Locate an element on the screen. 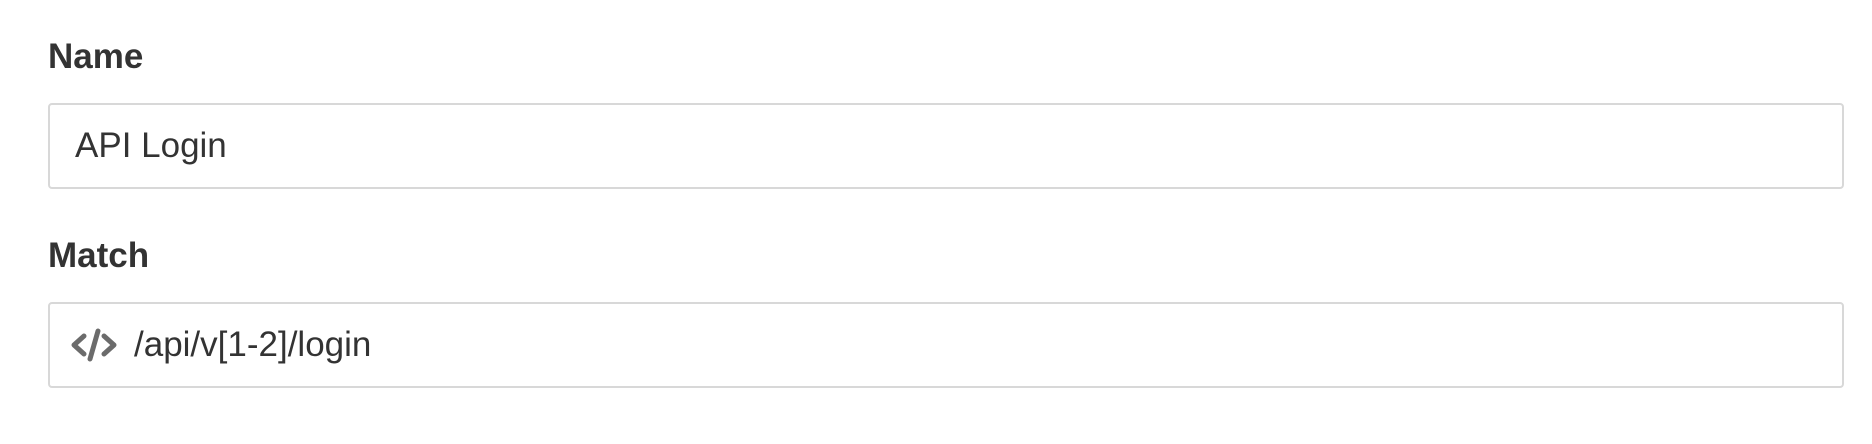 This screenshot has height=444, width=1872. code-icon is located at coordinates (94, 345).